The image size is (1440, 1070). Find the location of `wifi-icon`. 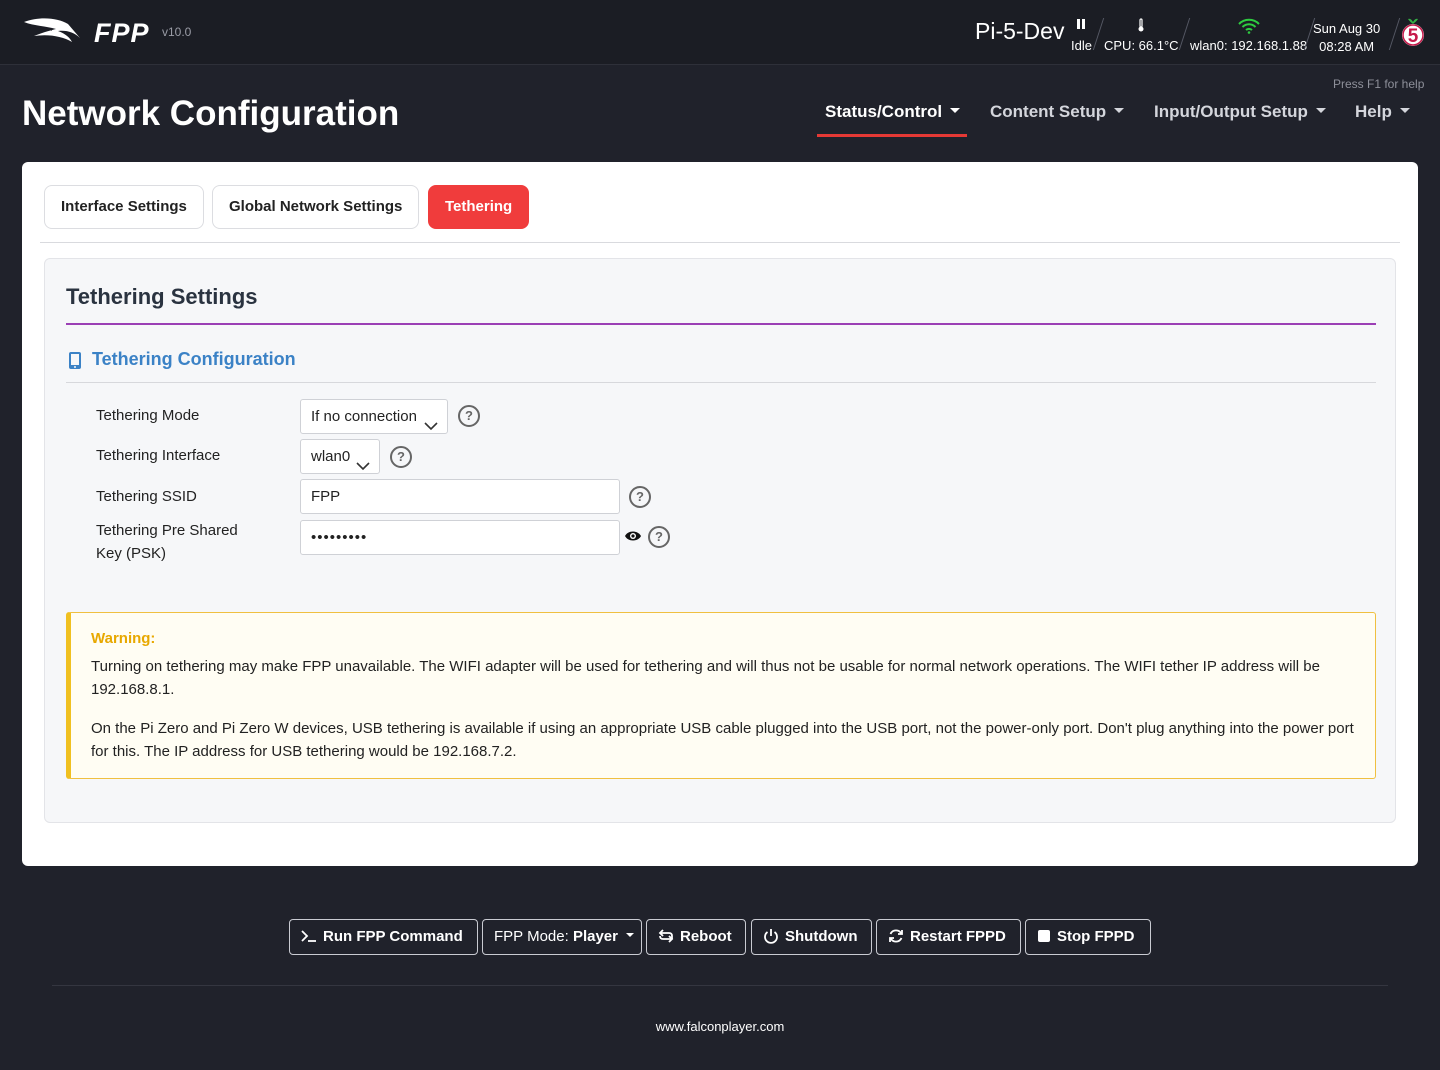

wifi-icon is located at coordinates (1248, 27).